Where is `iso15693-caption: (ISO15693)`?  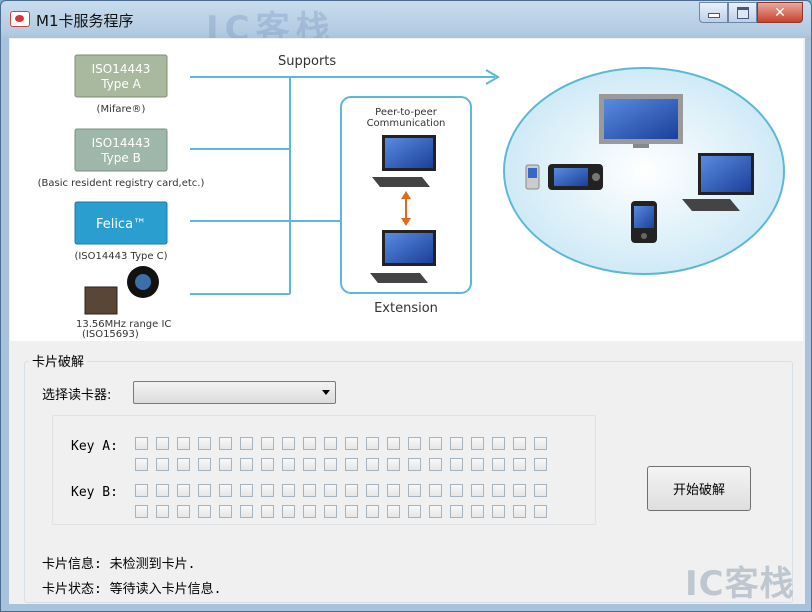
iso15693-caption: (ISO15693) is located at coordinates (110, 334).